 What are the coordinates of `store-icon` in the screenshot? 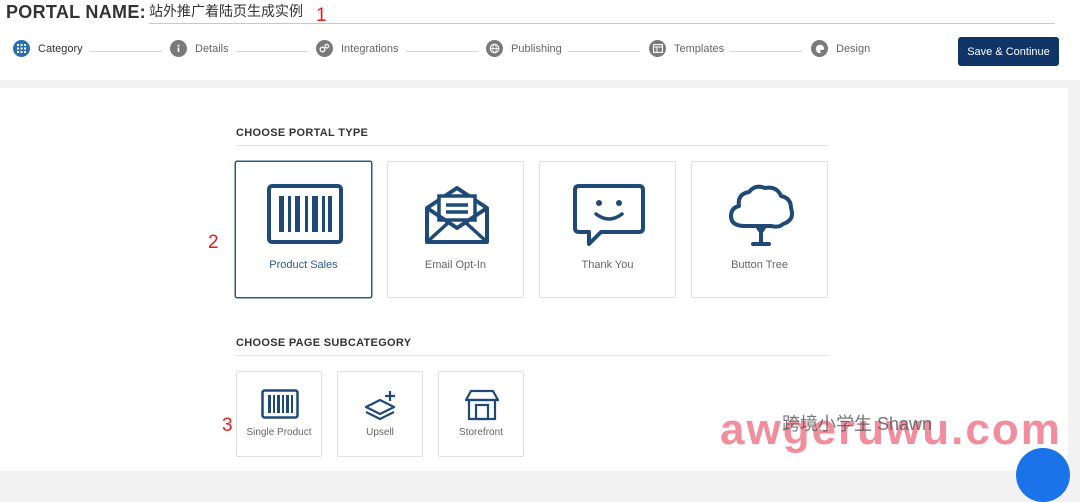 It's located at (482, 405).